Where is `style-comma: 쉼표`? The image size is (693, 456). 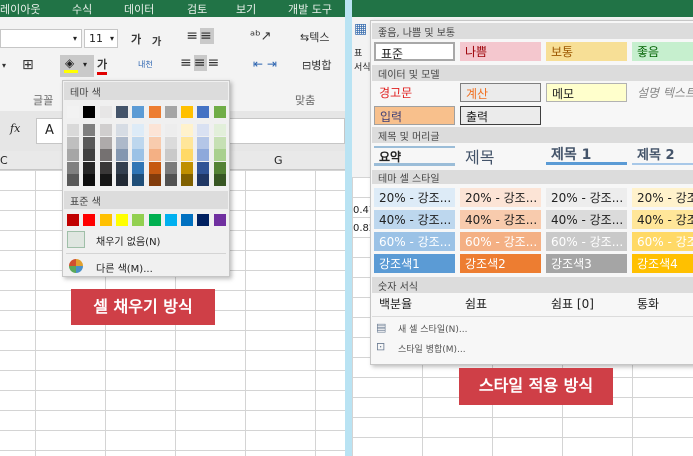
style-comma: 쉼표 is located at coordinates (500, 303).